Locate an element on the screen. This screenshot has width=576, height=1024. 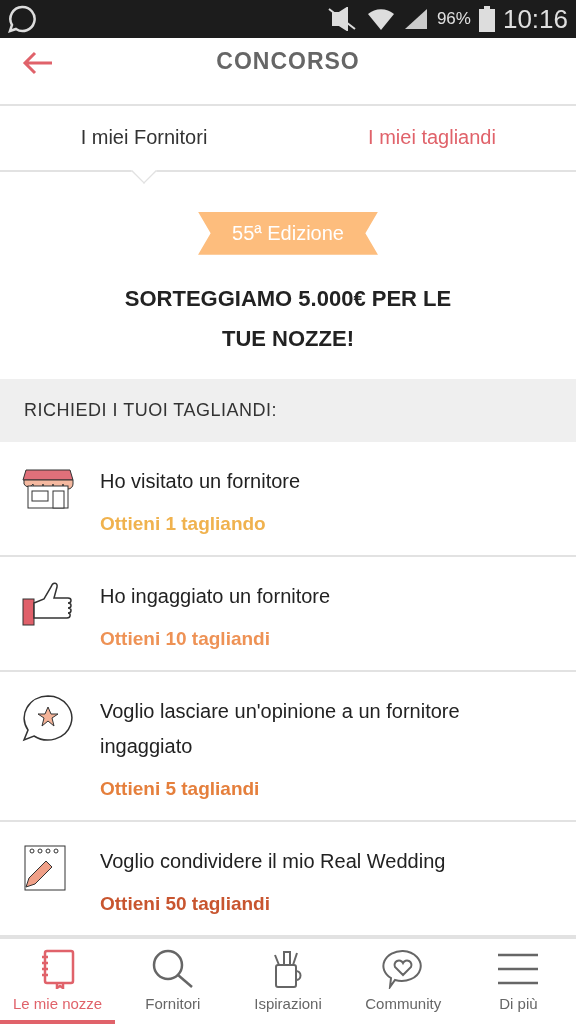
tab: I miei Fornitori is located at coordinates (144, 138).